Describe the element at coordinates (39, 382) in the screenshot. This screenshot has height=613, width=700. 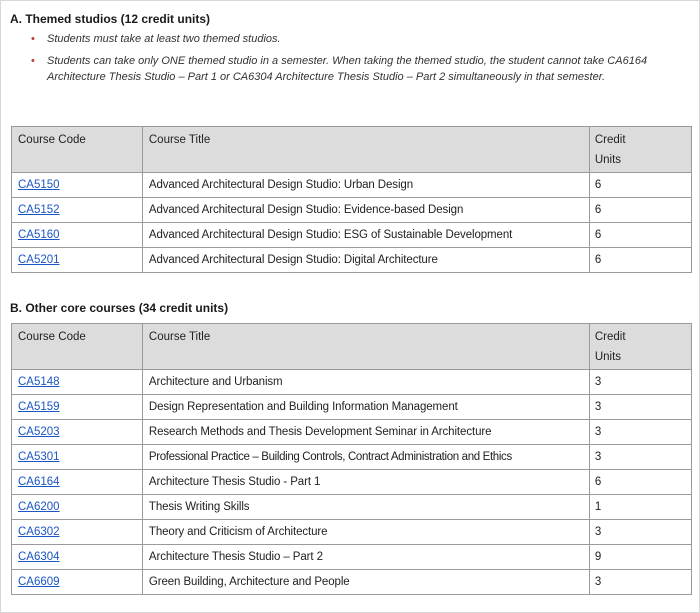
I see `course-link-ca5148: CA5148` at that location.